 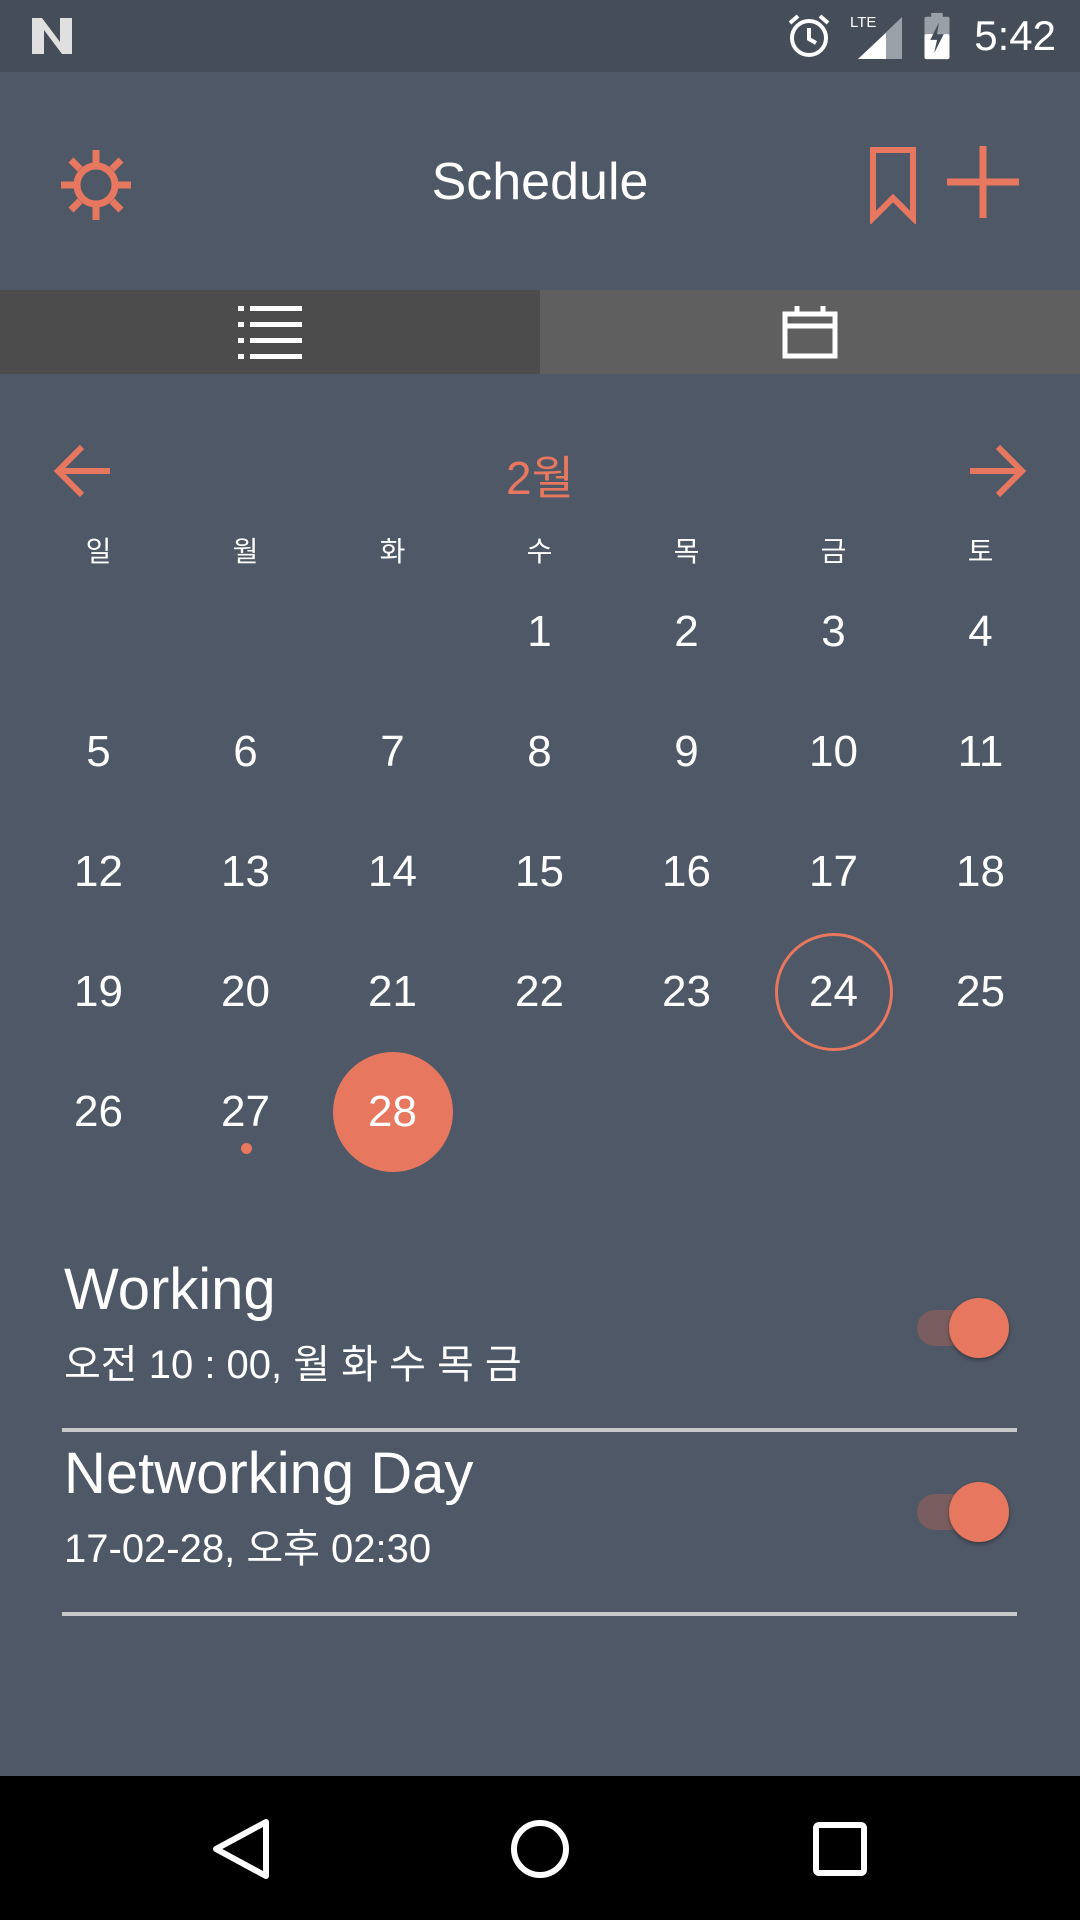 I want to click on bookmark-icon, so click(x=893, y=185).